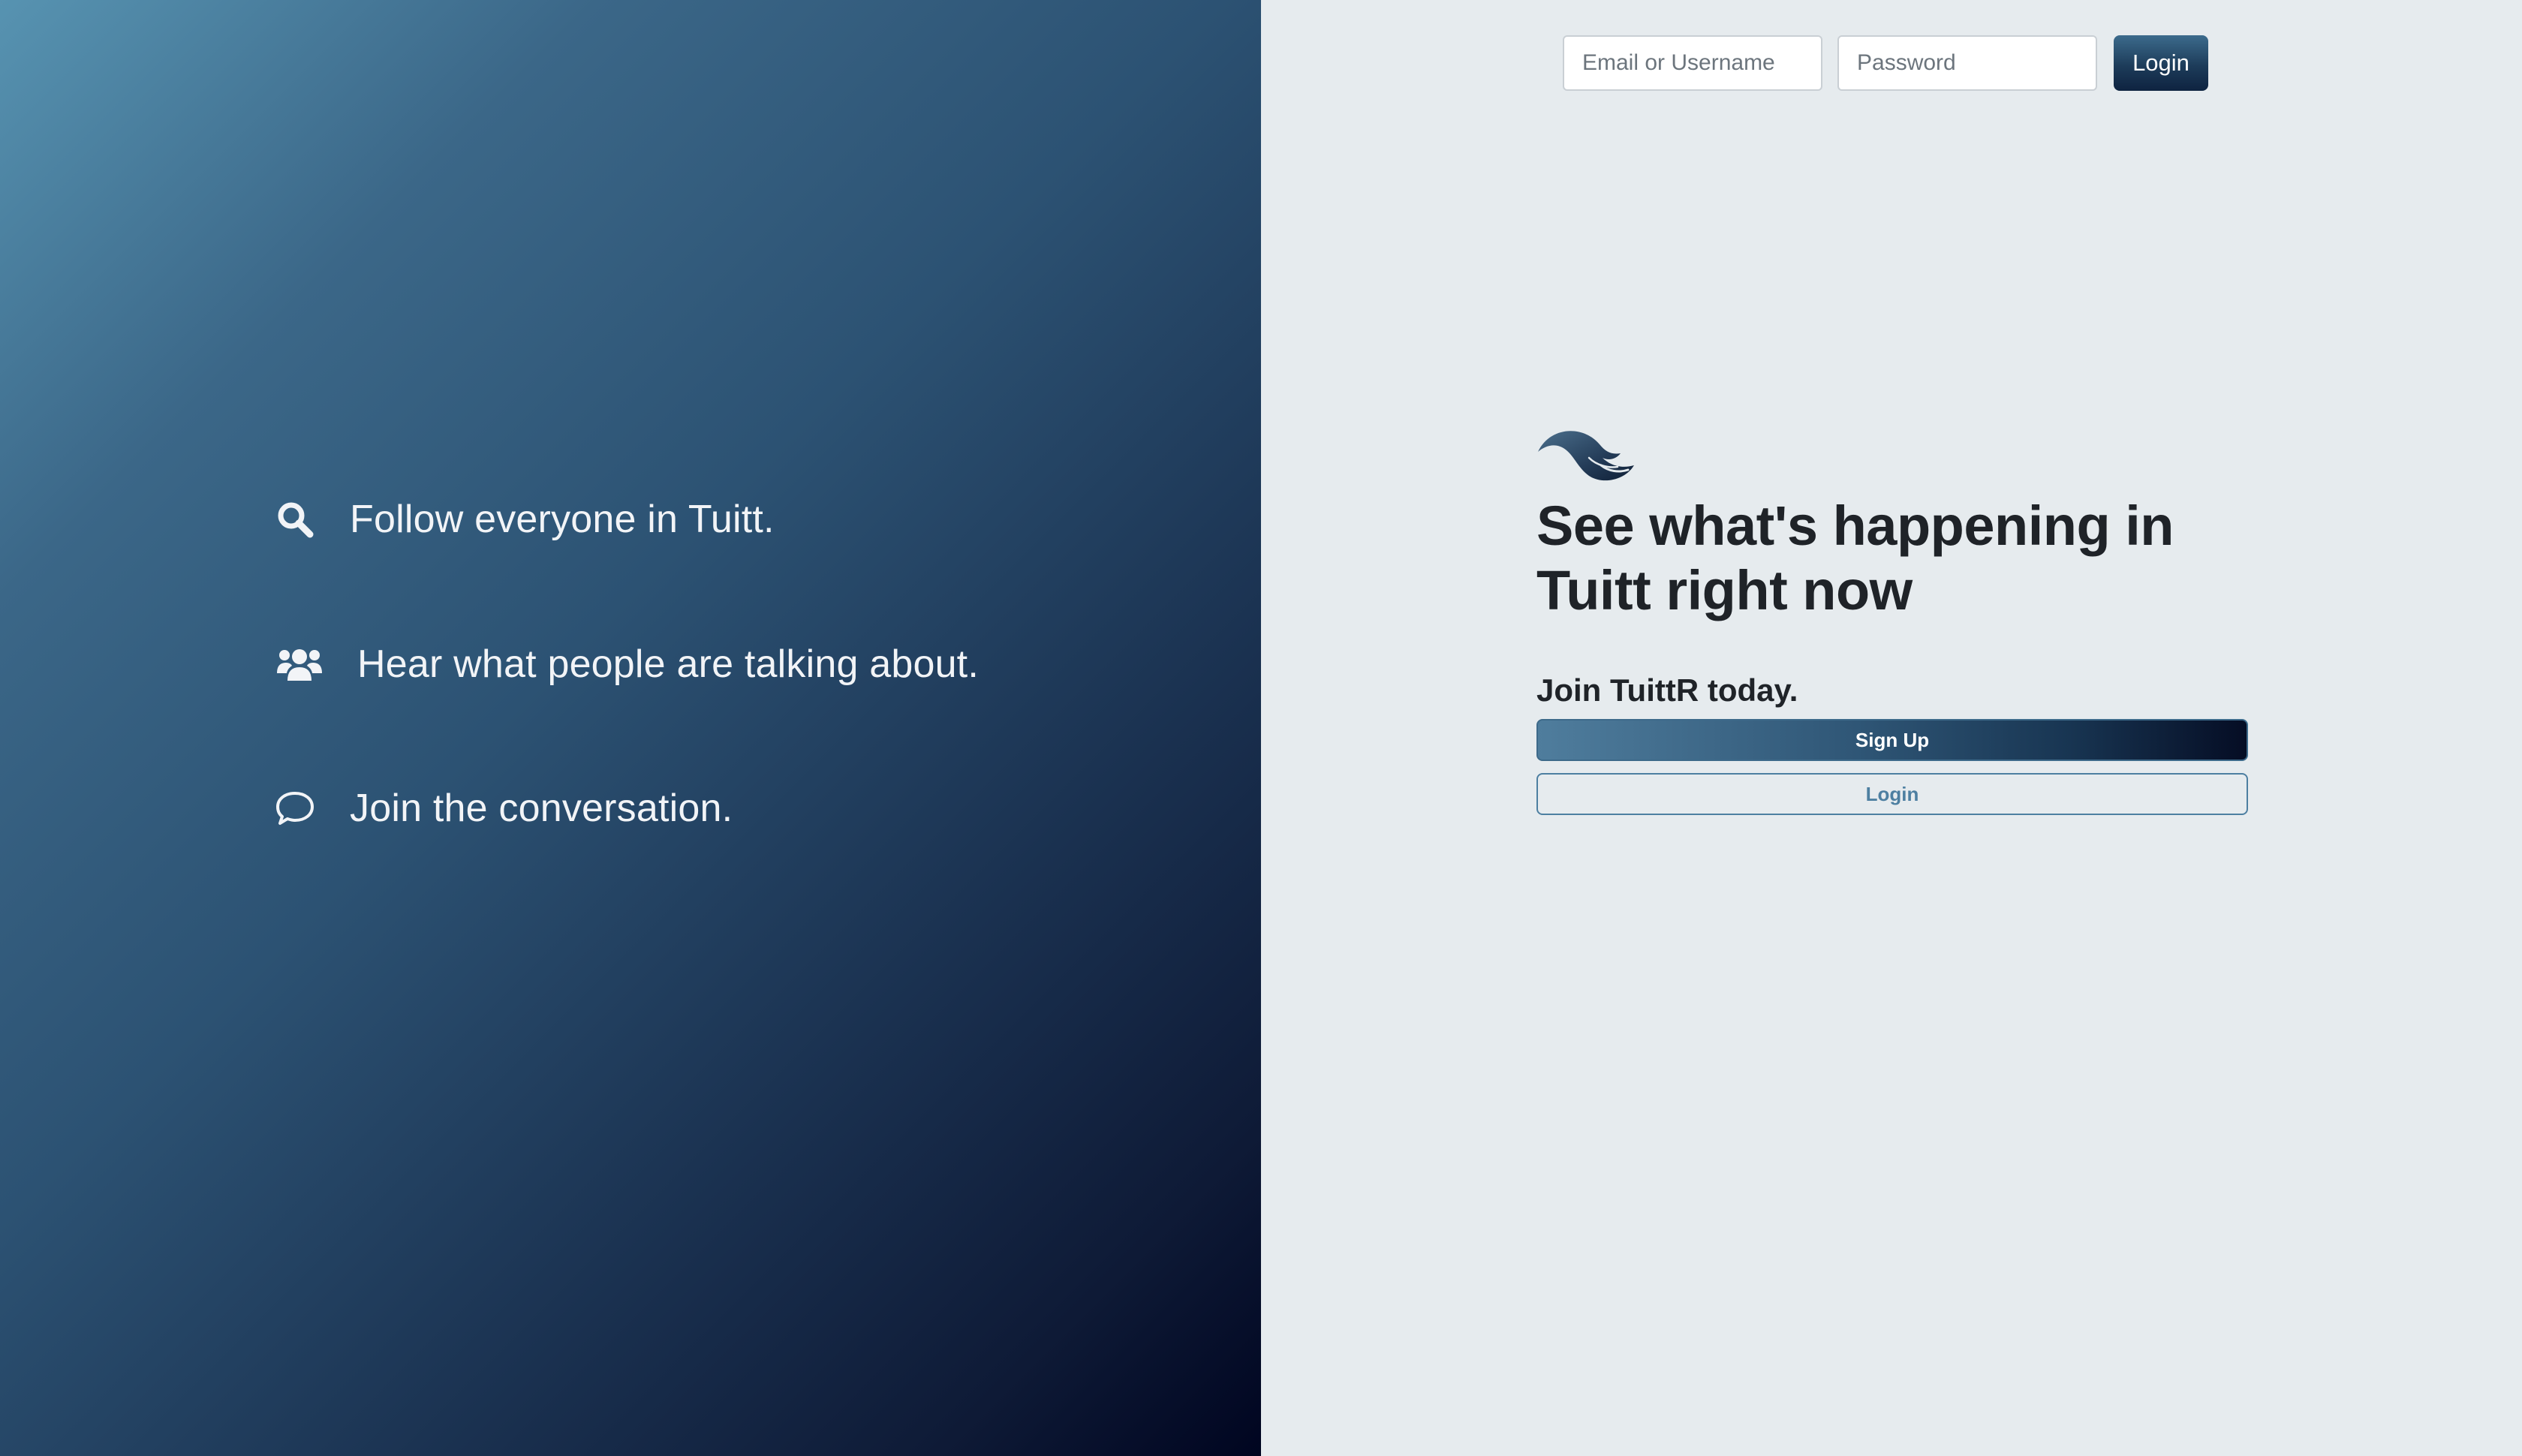 The image size is (2522, 1456). I want to click on headline-line-2: Tuitt right now, so click(1724, 590).